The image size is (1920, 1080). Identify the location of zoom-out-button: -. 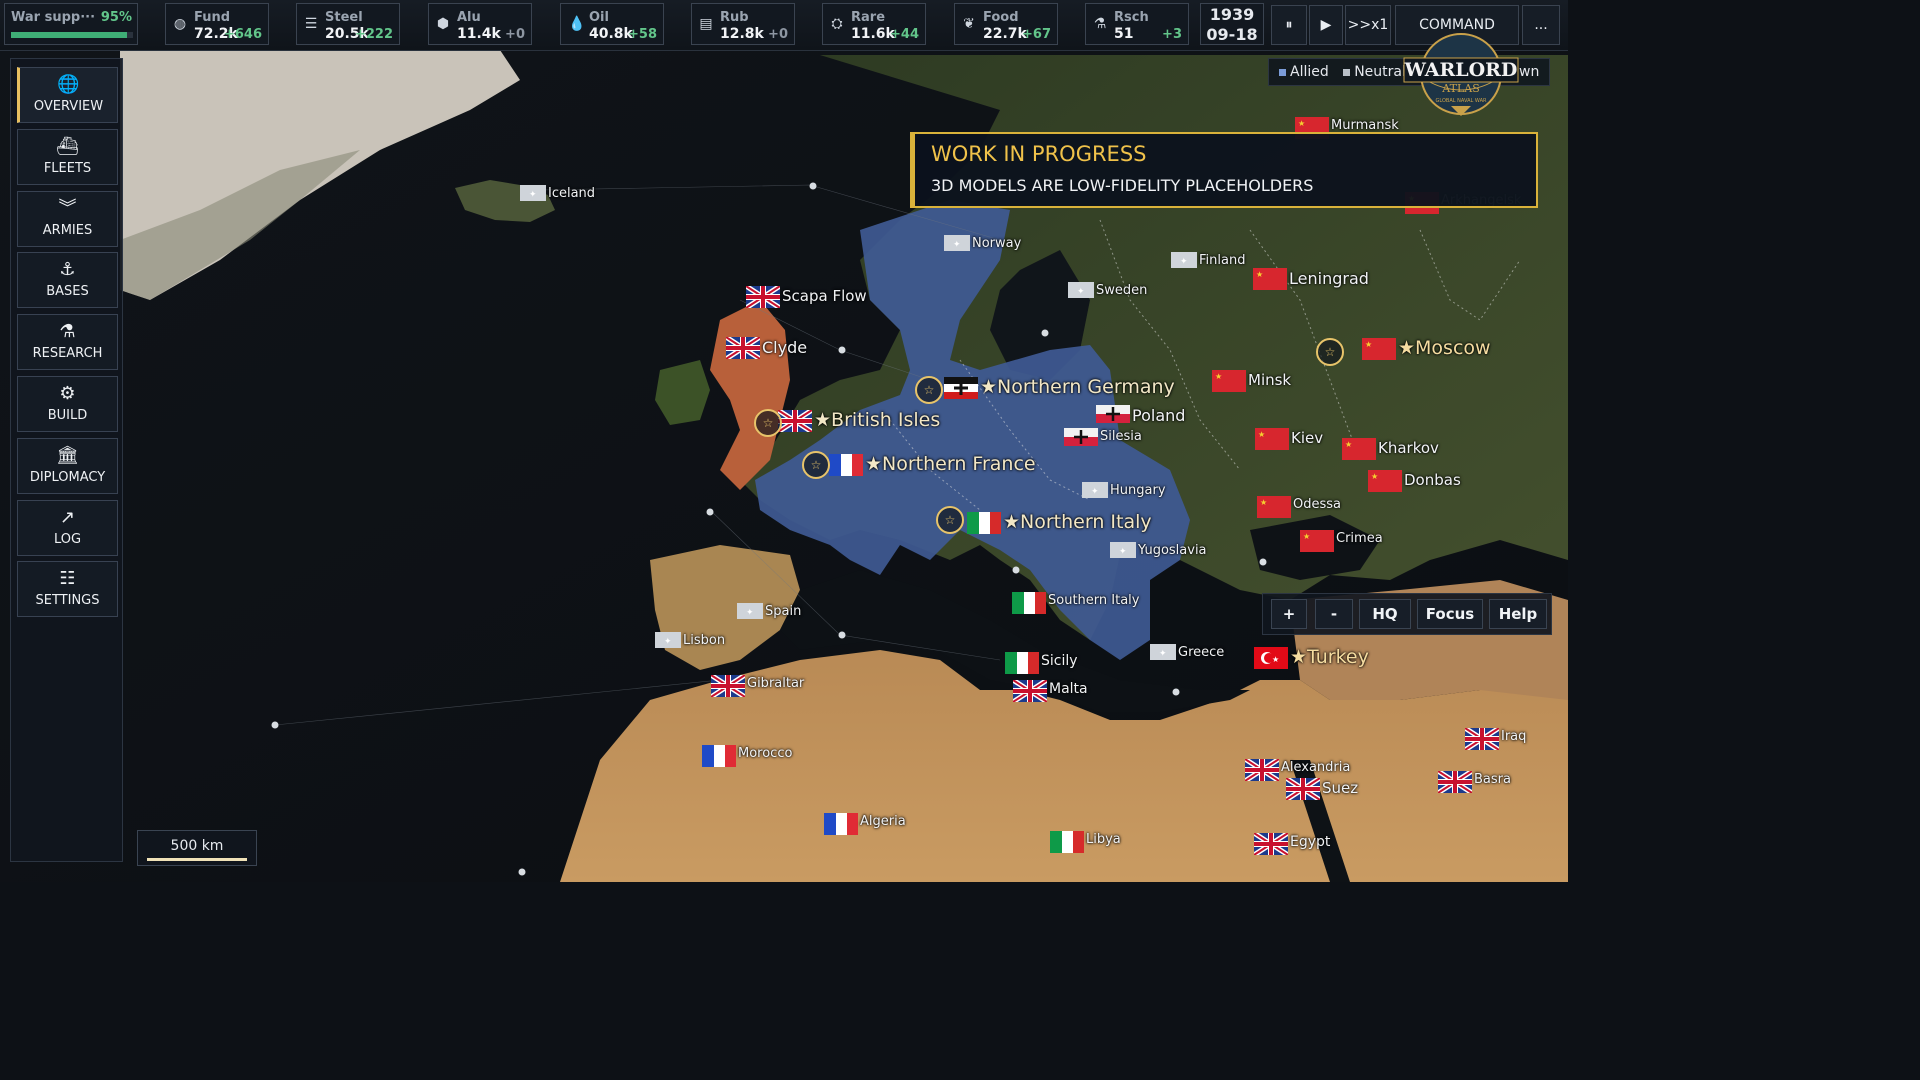
(1334, 614).